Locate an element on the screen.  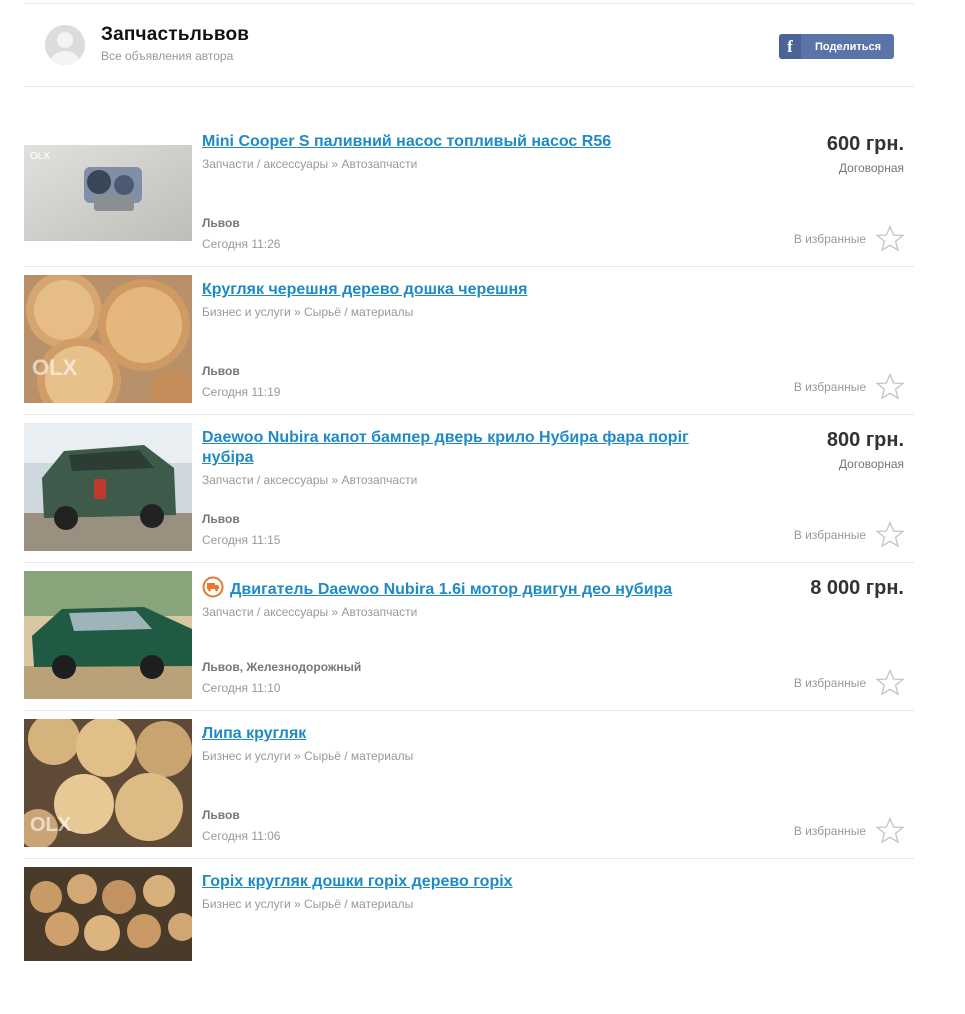
avatar is located at coordinates (65, 45).